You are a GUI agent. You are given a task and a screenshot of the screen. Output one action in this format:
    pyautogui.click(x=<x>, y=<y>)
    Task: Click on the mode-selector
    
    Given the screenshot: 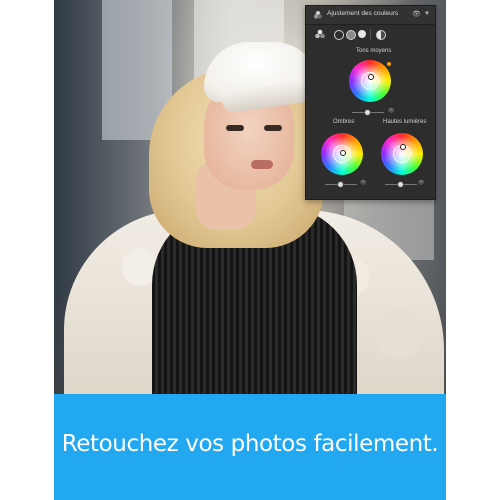 What is the action you would take?
    pyautogui.click(x=370, y=34)
    